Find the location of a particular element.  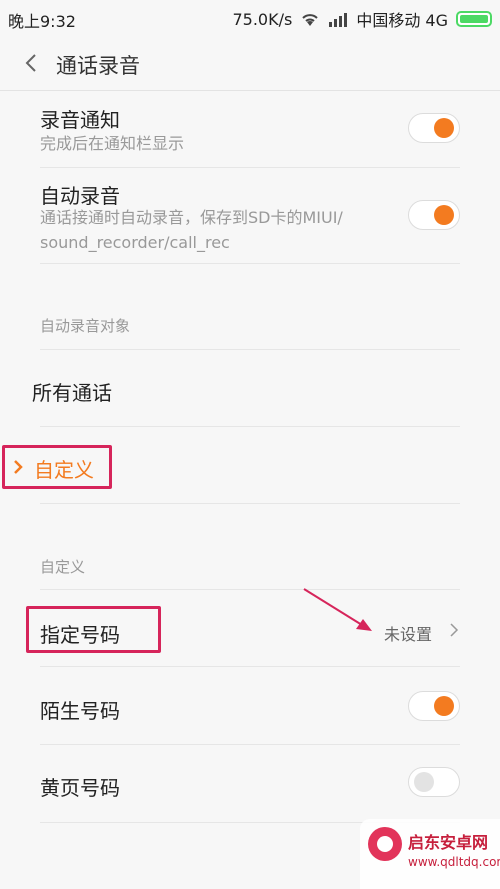

page-title: 通话录音 is located at coordinates (98, 66).